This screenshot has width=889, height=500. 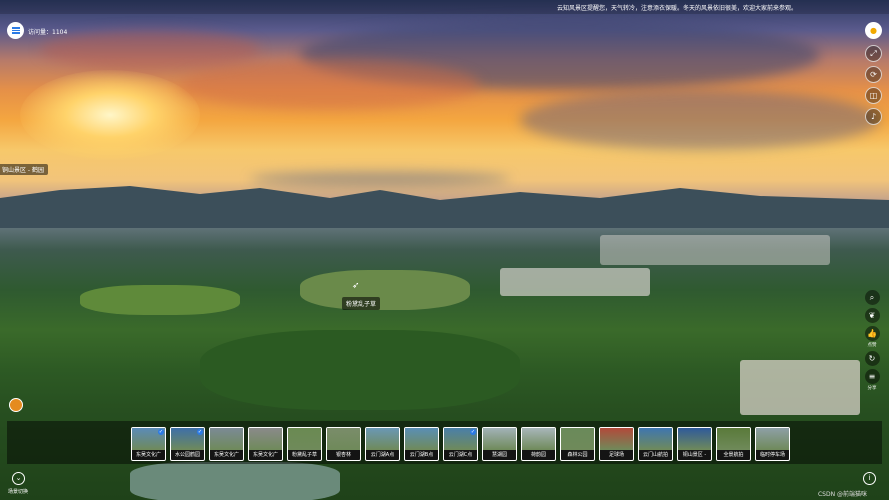 I want to click on comment-button: ↻, so click(x=872, y=358).